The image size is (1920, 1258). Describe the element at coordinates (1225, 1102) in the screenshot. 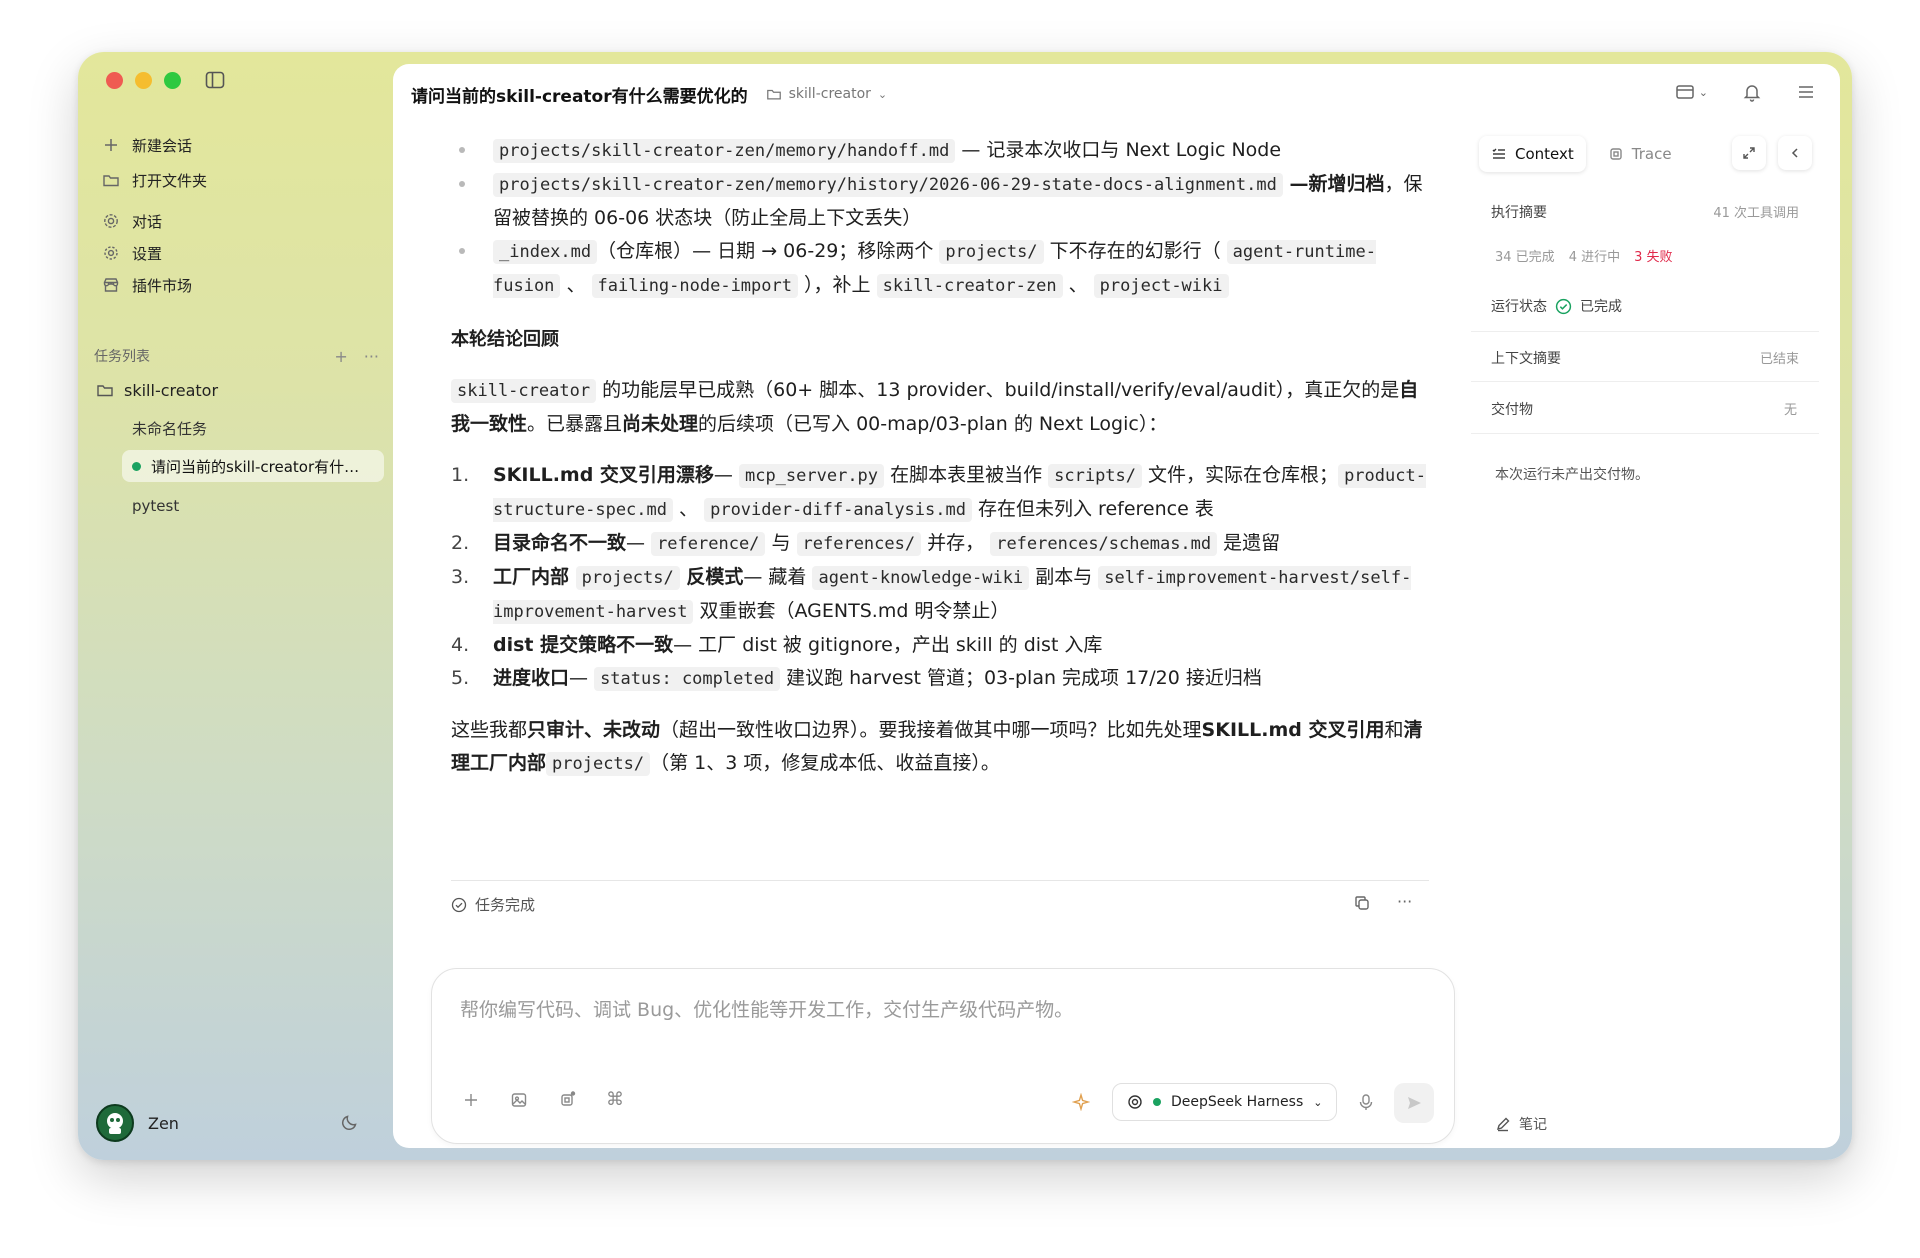

I see `model-selector: DeepSeek Harness ⌄` at that location.